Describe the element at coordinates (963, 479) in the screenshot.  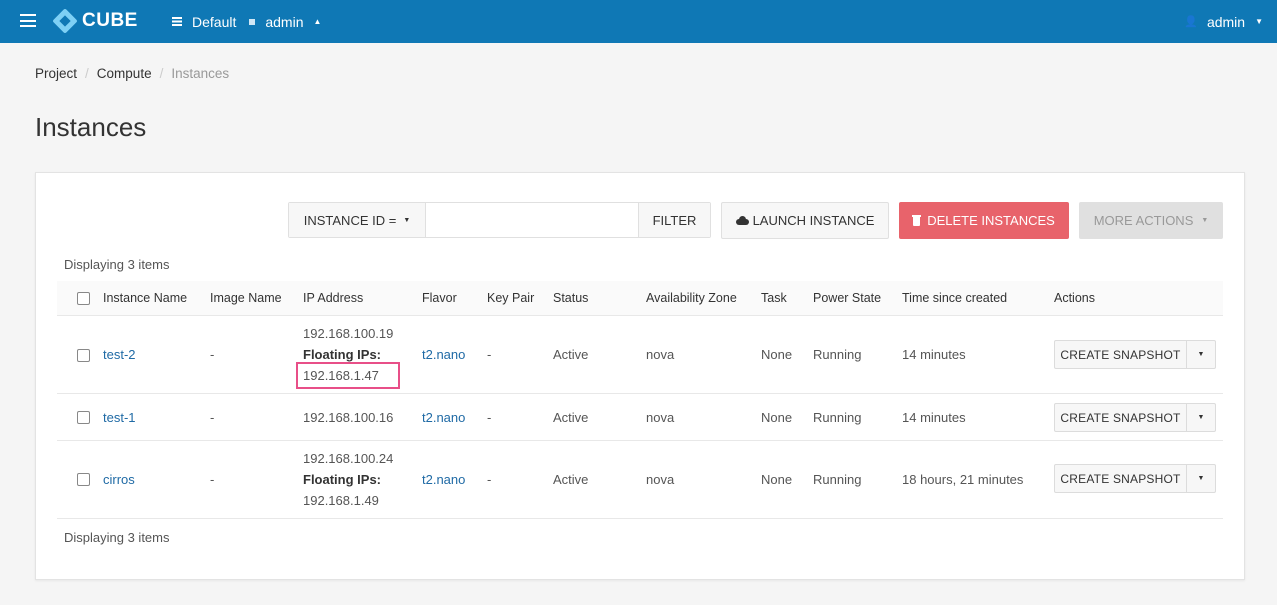
I see `time-since-created: 18 hours, 21 minutes` at that location.